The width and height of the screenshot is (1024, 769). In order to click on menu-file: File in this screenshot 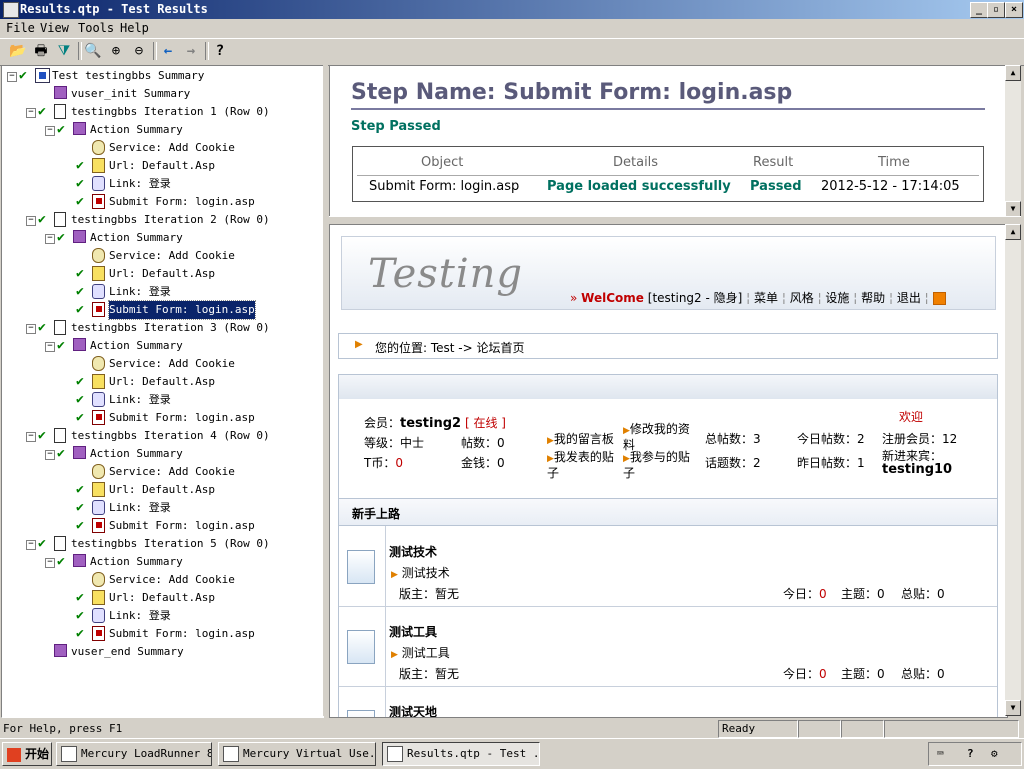, I will do `click(20, 28)`.